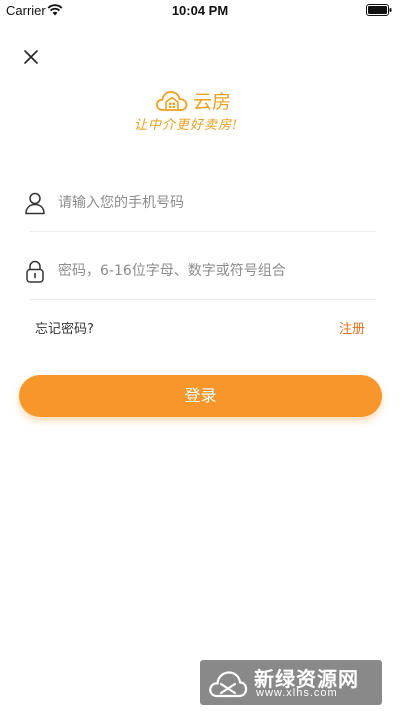 The image size is (400, 711). Describe the element at coordinates (35, 203) in the screenshot. I see `user-icon` at that location.